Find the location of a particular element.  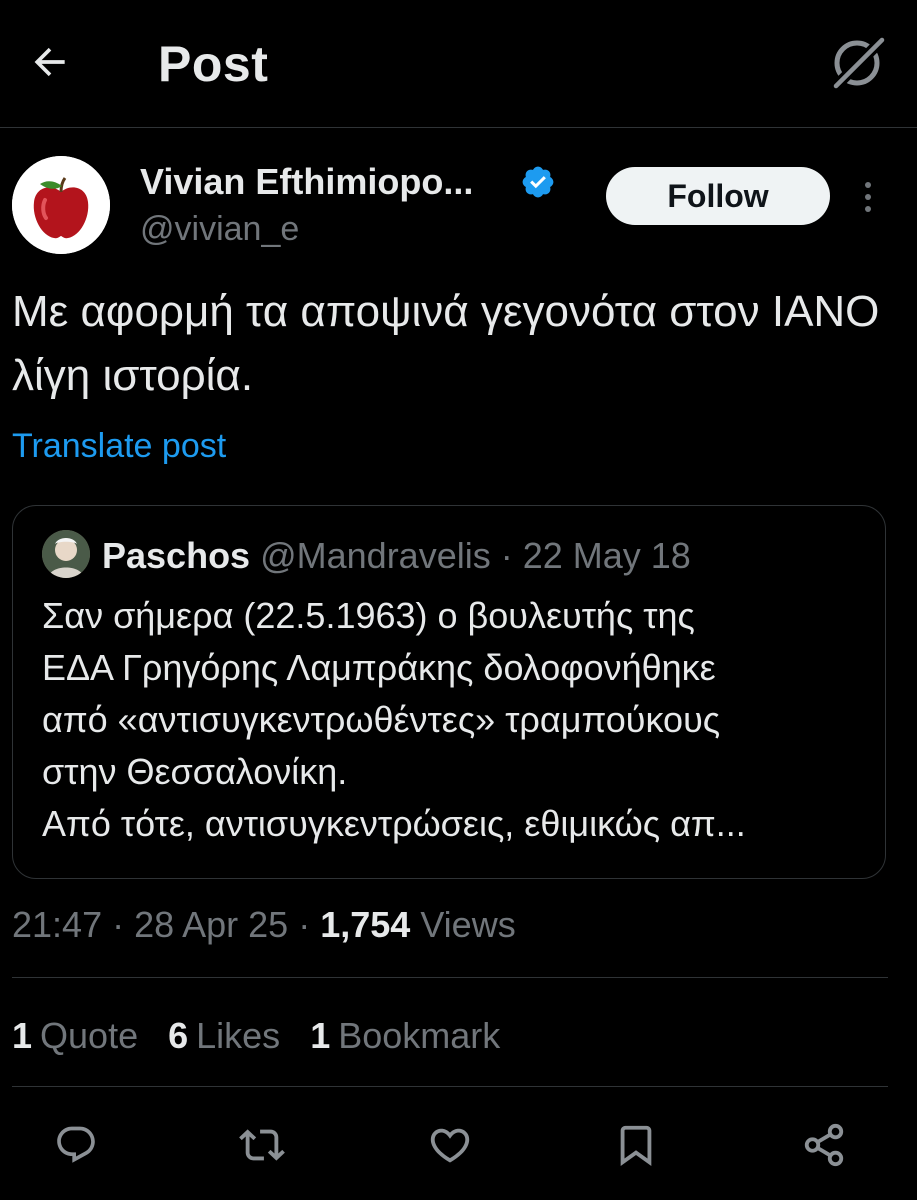

share-icon is located at coordinates (824, 1145).